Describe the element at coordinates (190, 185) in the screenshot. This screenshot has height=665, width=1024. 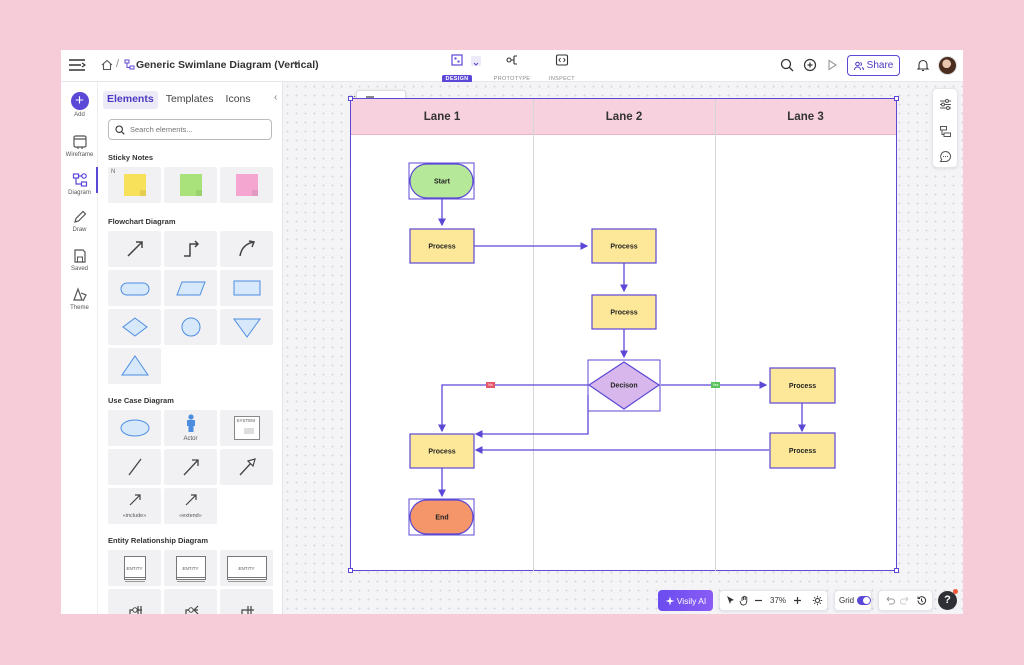
I see `sticky-note-green` at that location.